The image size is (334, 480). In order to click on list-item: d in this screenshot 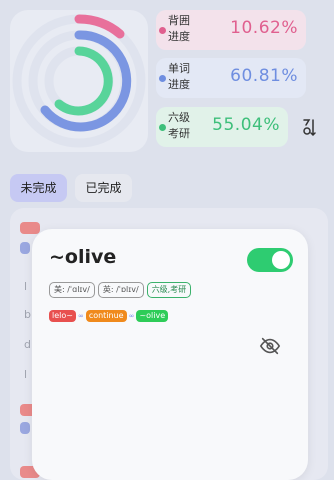, I will do `click(27, 344)`.